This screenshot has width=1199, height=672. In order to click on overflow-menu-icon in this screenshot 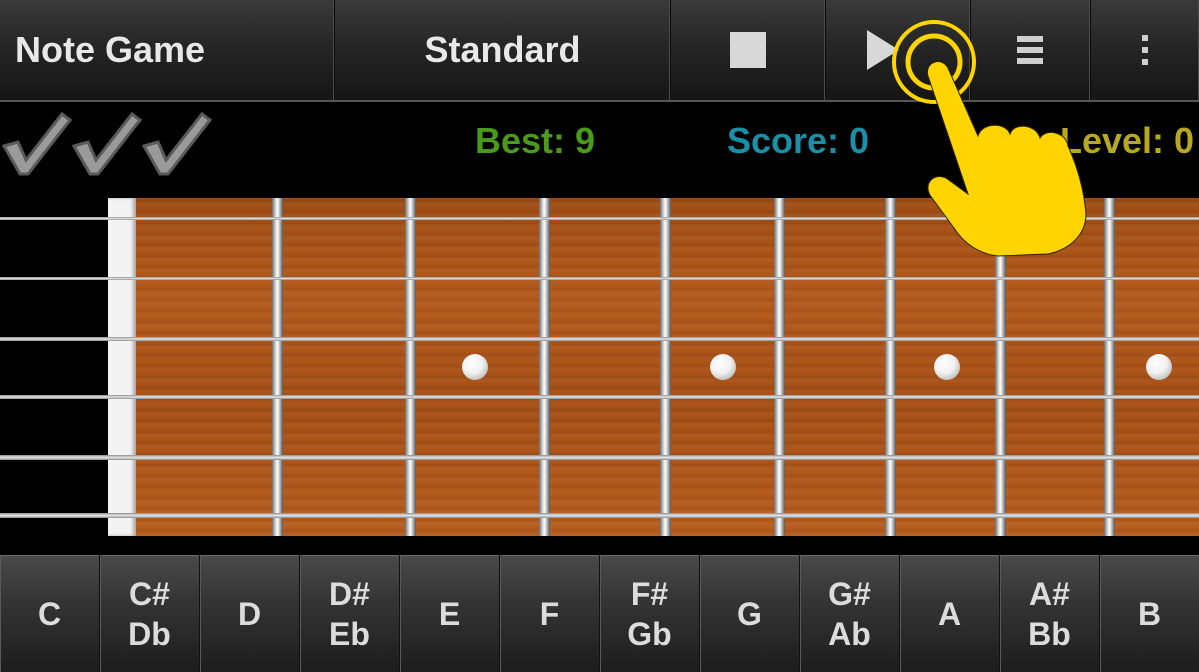, I will do `click(1144, 50)`.